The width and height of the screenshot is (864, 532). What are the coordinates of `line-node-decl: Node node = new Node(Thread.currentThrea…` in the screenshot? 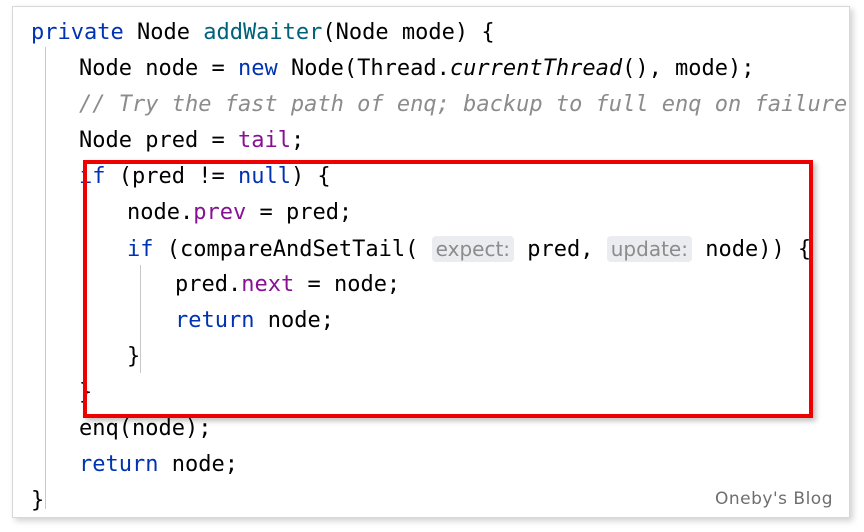 It's located at (431, 69).